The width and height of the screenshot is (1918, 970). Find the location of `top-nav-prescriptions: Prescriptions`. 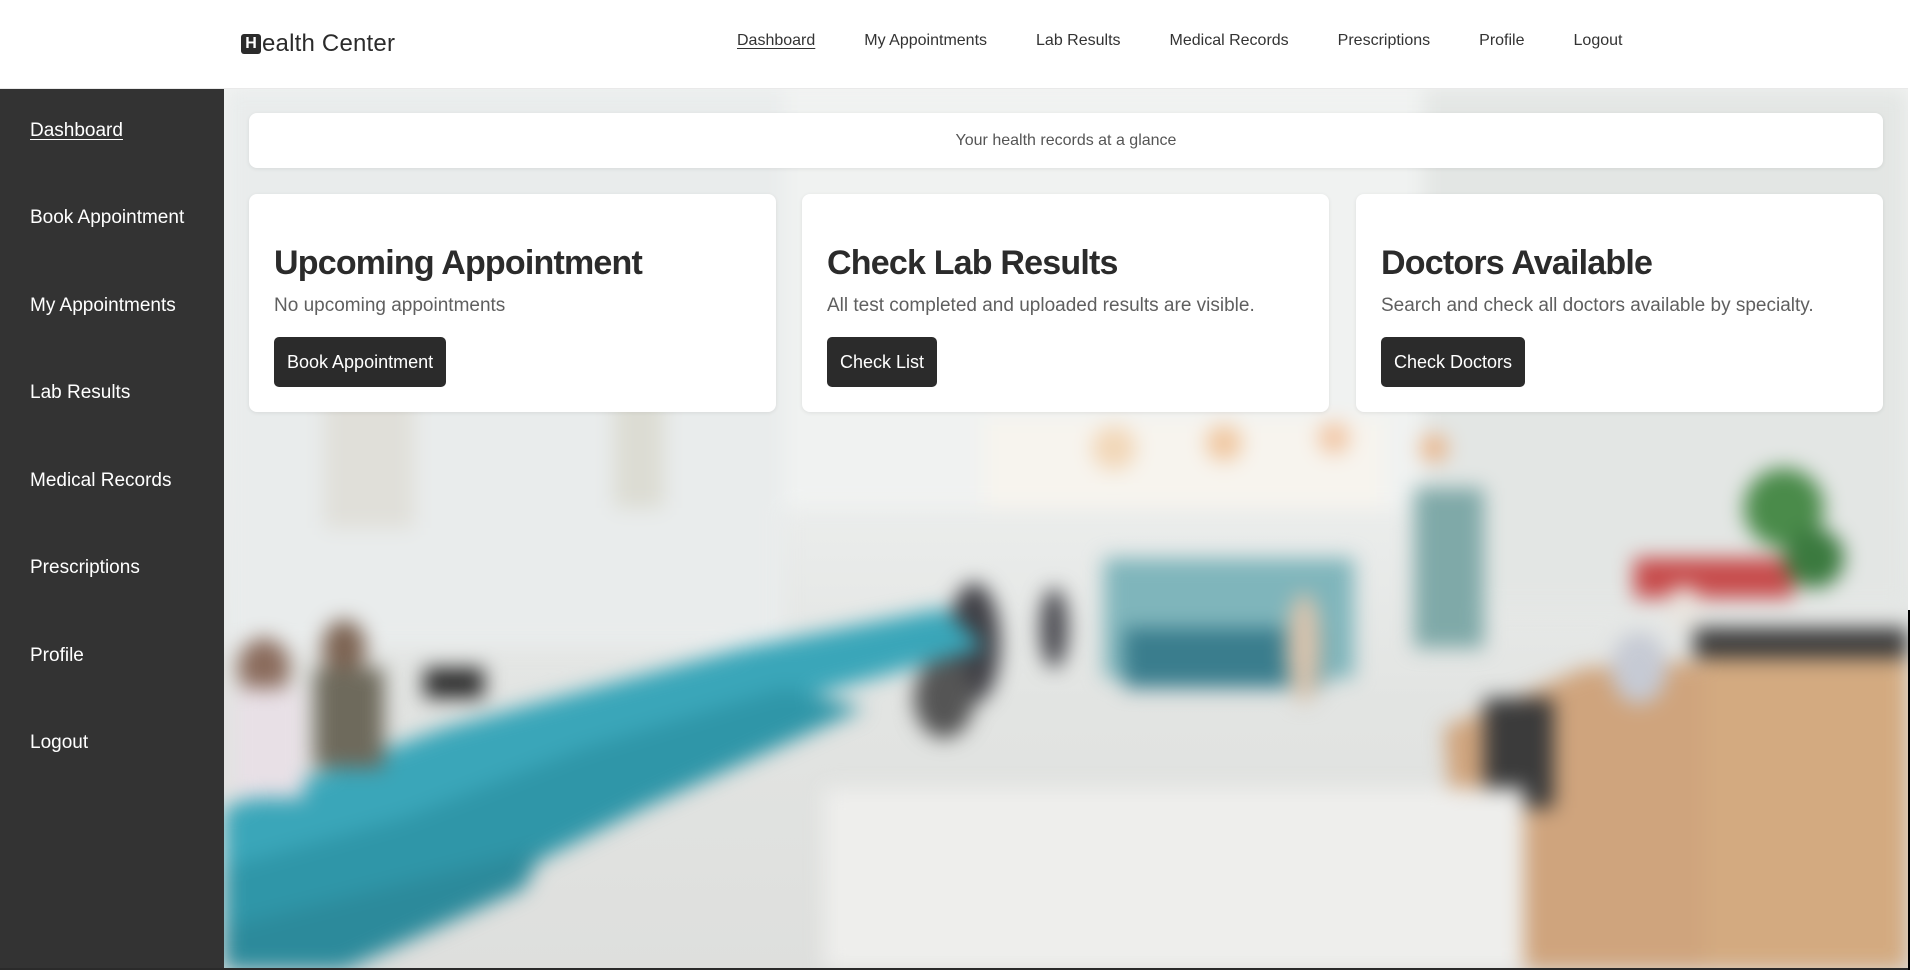

top-nav-prescriptions: Prescriptions is located at coordinates (1384, 41).